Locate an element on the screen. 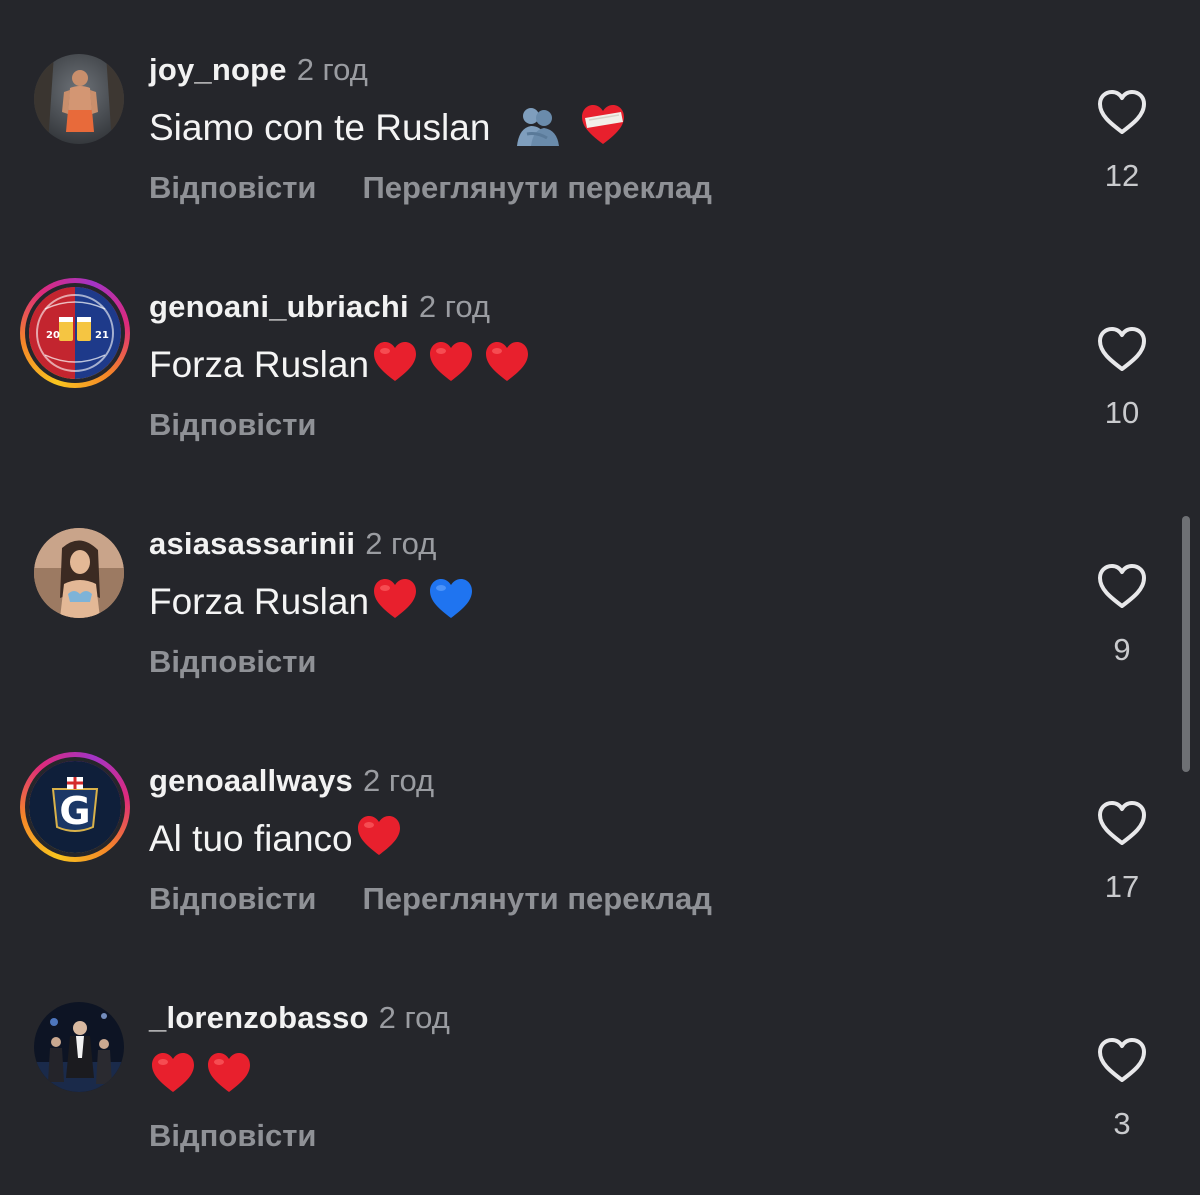 The image size is (1200, 1195). username: joy_nope is located at coordinates (218, 69).